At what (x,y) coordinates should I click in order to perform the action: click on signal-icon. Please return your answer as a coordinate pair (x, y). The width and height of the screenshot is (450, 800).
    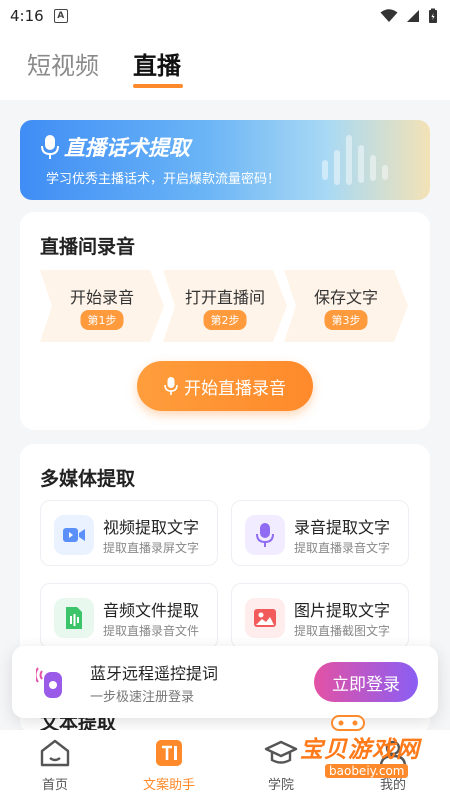
    Looking at the image, I should click on (413, 16).